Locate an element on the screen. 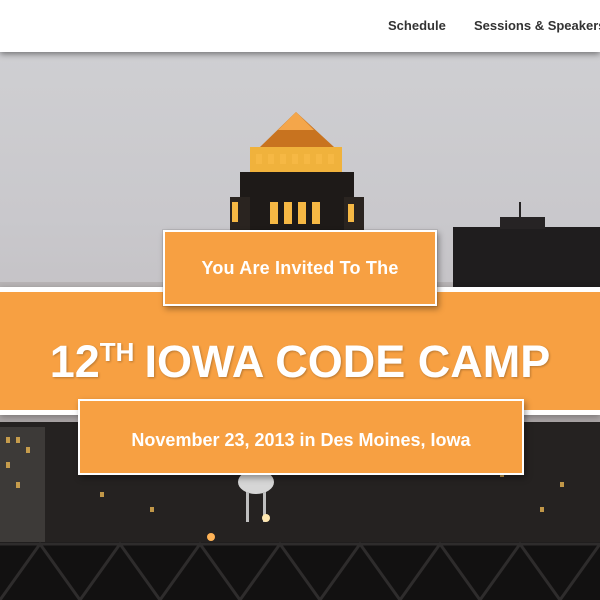  nav-link-schedule: Schedule is located at coordinates (417, 25).